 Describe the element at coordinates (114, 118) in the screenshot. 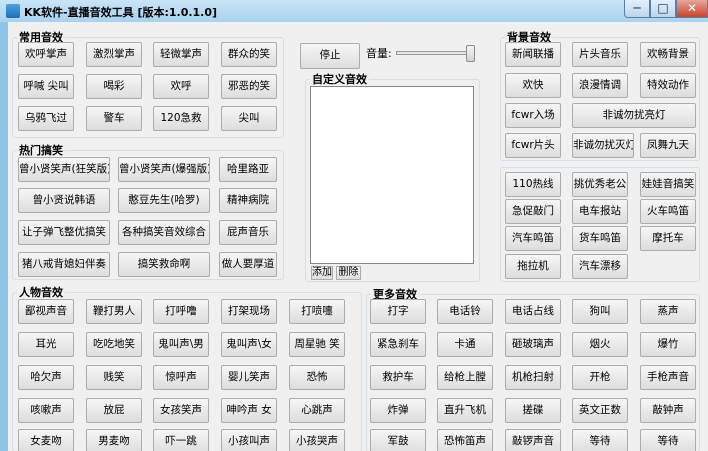

I see `sound-button: 警车` at that location.